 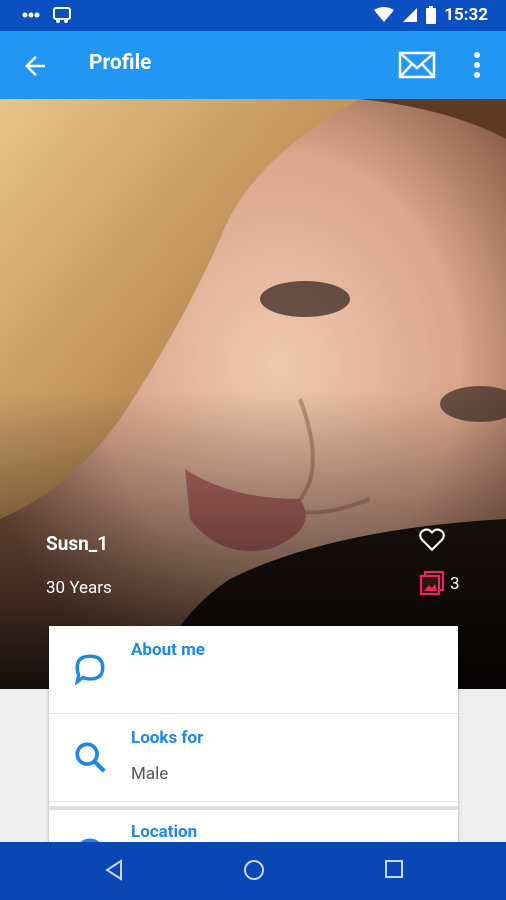 What do you see at coordinates (167, 738) in the screenshot?
I see `detail-label: Looks for` at bounding box center [167, 738].